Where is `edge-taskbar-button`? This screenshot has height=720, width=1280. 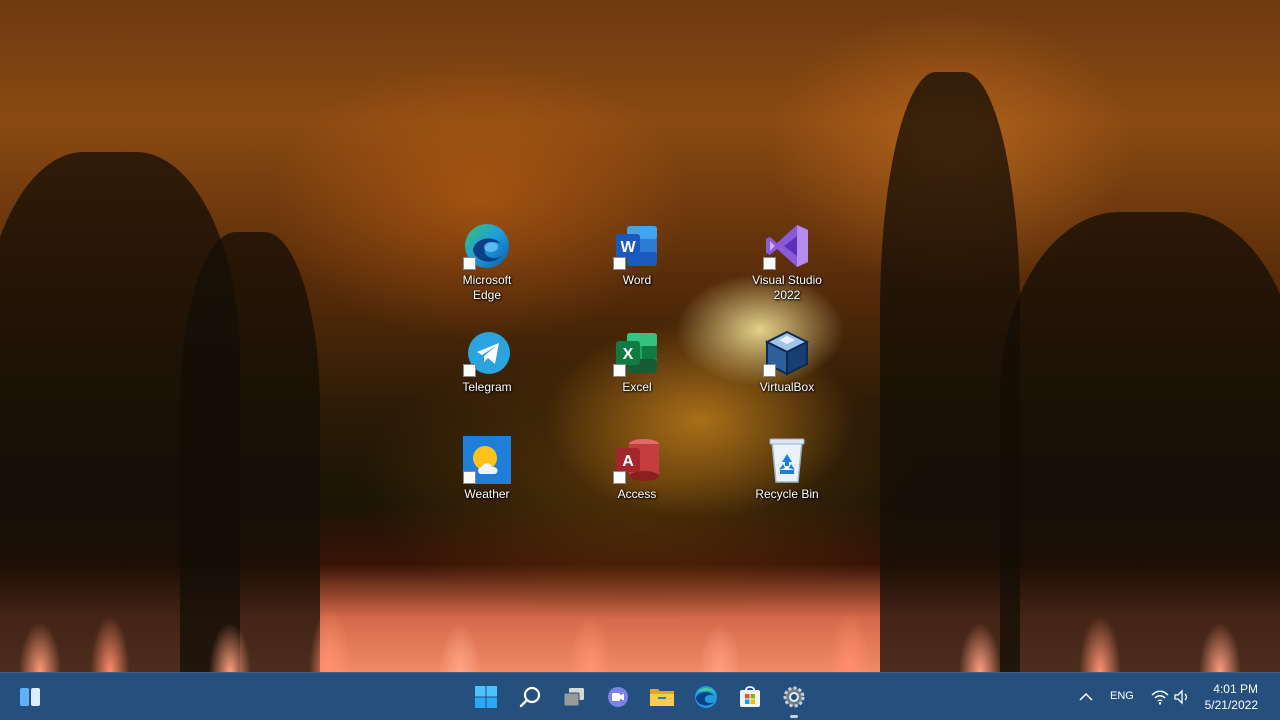 edge-taskbar-button is located at coordinates (706, 696).